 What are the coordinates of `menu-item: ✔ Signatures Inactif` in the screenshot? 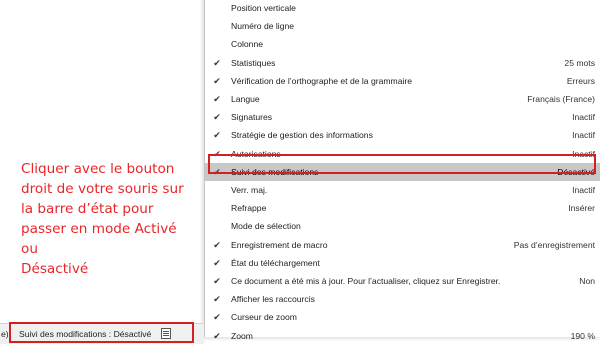 It's located at (402, 117).